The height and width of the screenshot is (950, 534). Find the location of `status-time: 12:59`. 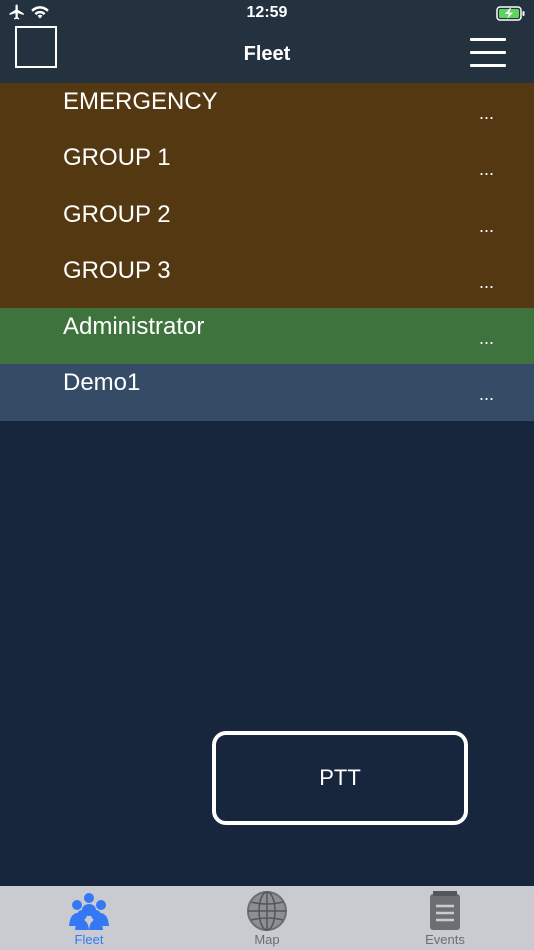

status-time: 12:59 is located at coordinates (267, 12).